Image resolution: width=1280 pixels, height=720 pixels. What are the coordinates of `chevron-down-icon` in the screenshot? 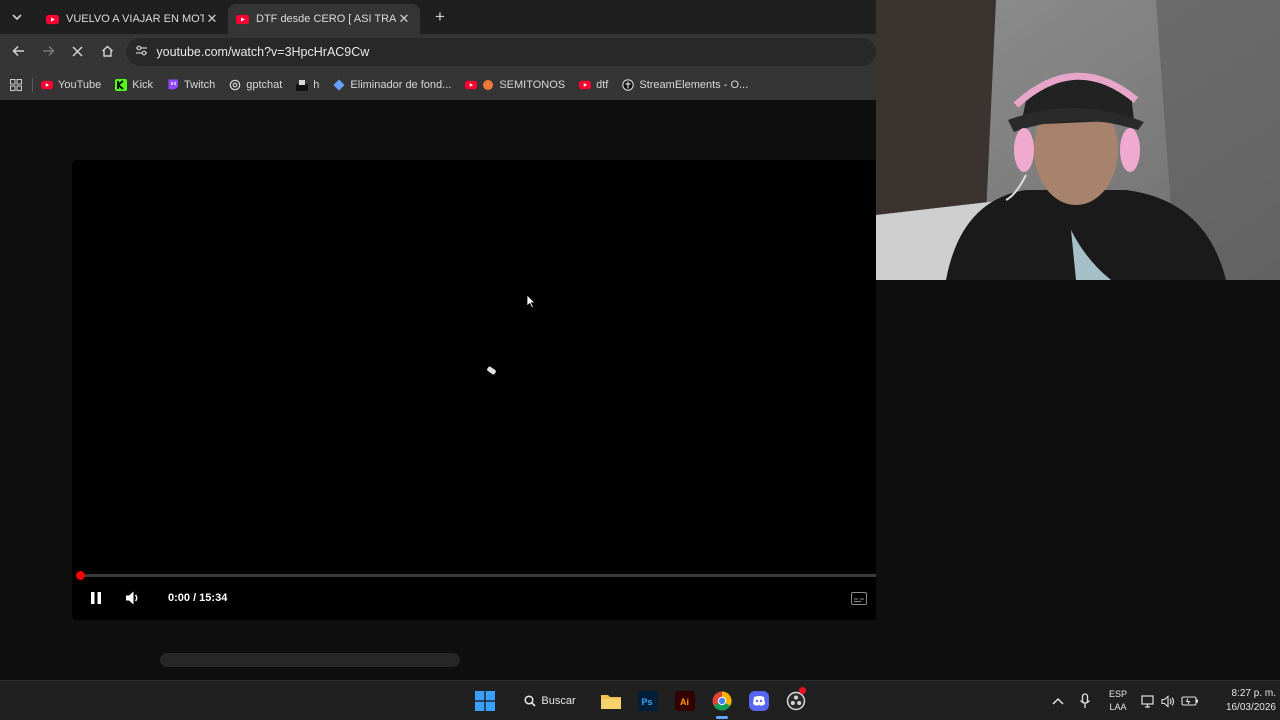 It's located at (17, 17).